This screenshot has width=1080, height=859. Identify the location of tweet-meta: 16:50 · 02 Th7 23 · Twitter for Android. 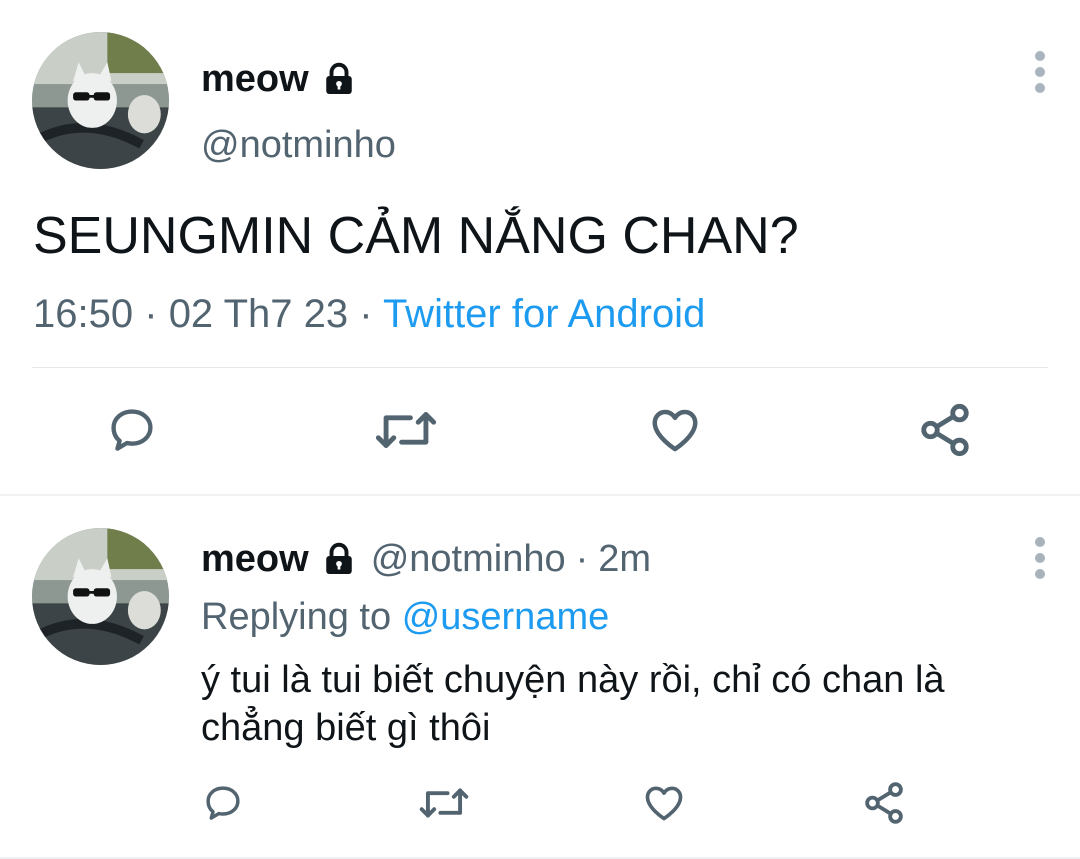
(369, 314).